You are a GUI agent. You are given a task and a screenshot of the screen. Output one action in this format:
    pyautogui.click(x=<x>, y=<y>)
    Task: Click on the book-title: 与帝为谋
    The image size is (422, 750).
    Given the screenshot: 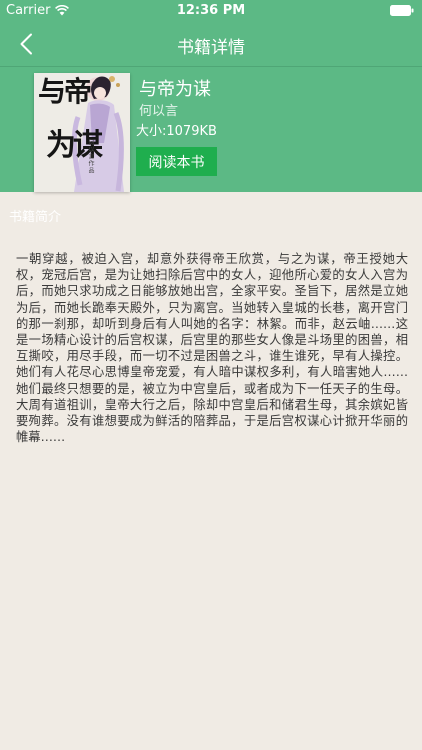 What is the action you would take?
    pyautogui.click(x=175, y=89)
    